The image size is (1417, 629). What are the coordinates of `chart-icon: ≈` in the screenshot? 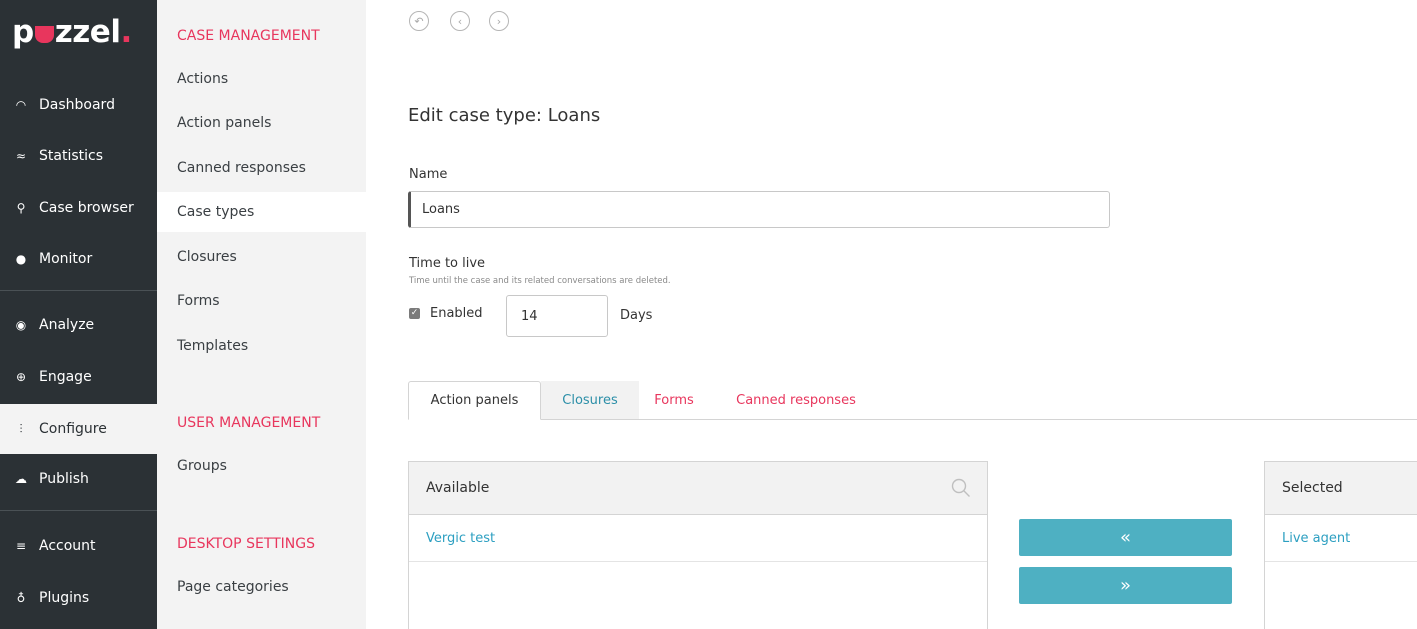 It's located at (21, 156).